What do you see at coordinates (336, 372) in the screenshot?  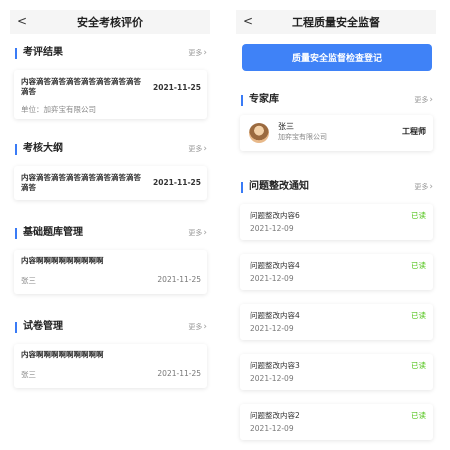 I see `notice-item: 问题整改内容3 2021-12-09 已读` at bounding box center [336, 372].